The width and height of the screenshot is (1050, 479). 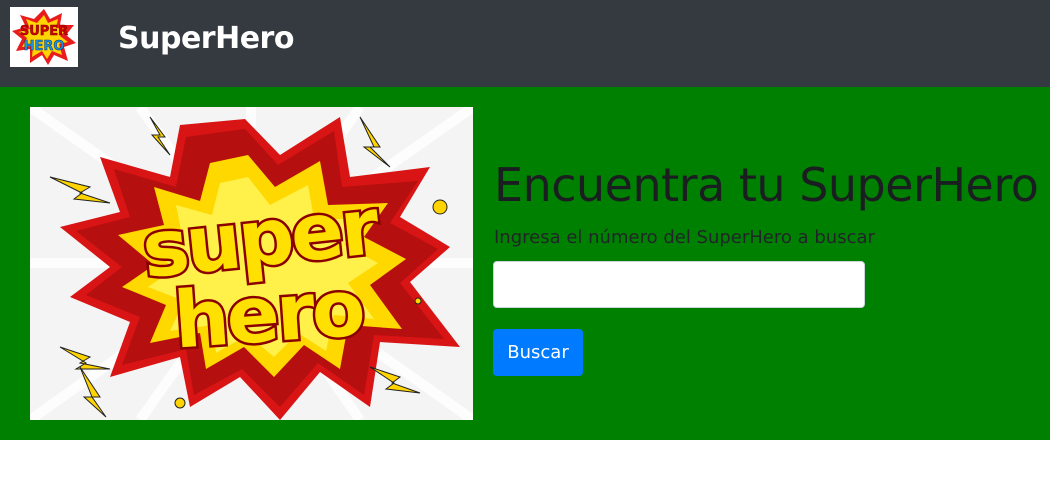 What do you see at coordinates (206, 39) in the screenshot?
I see `navbar-brand: SuperHero` at bounding box center [206, 39].